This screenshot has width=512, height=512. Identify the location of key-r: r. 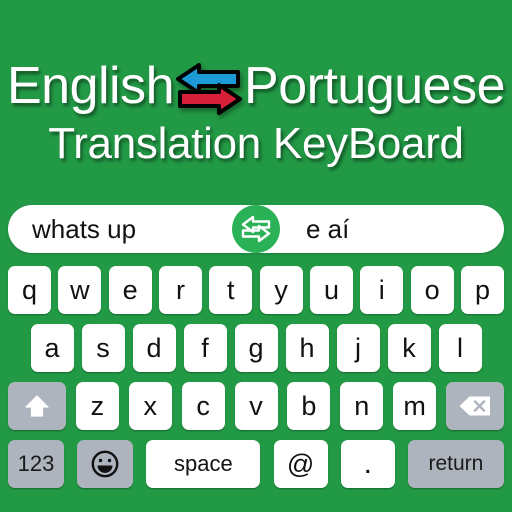
(180, 290).